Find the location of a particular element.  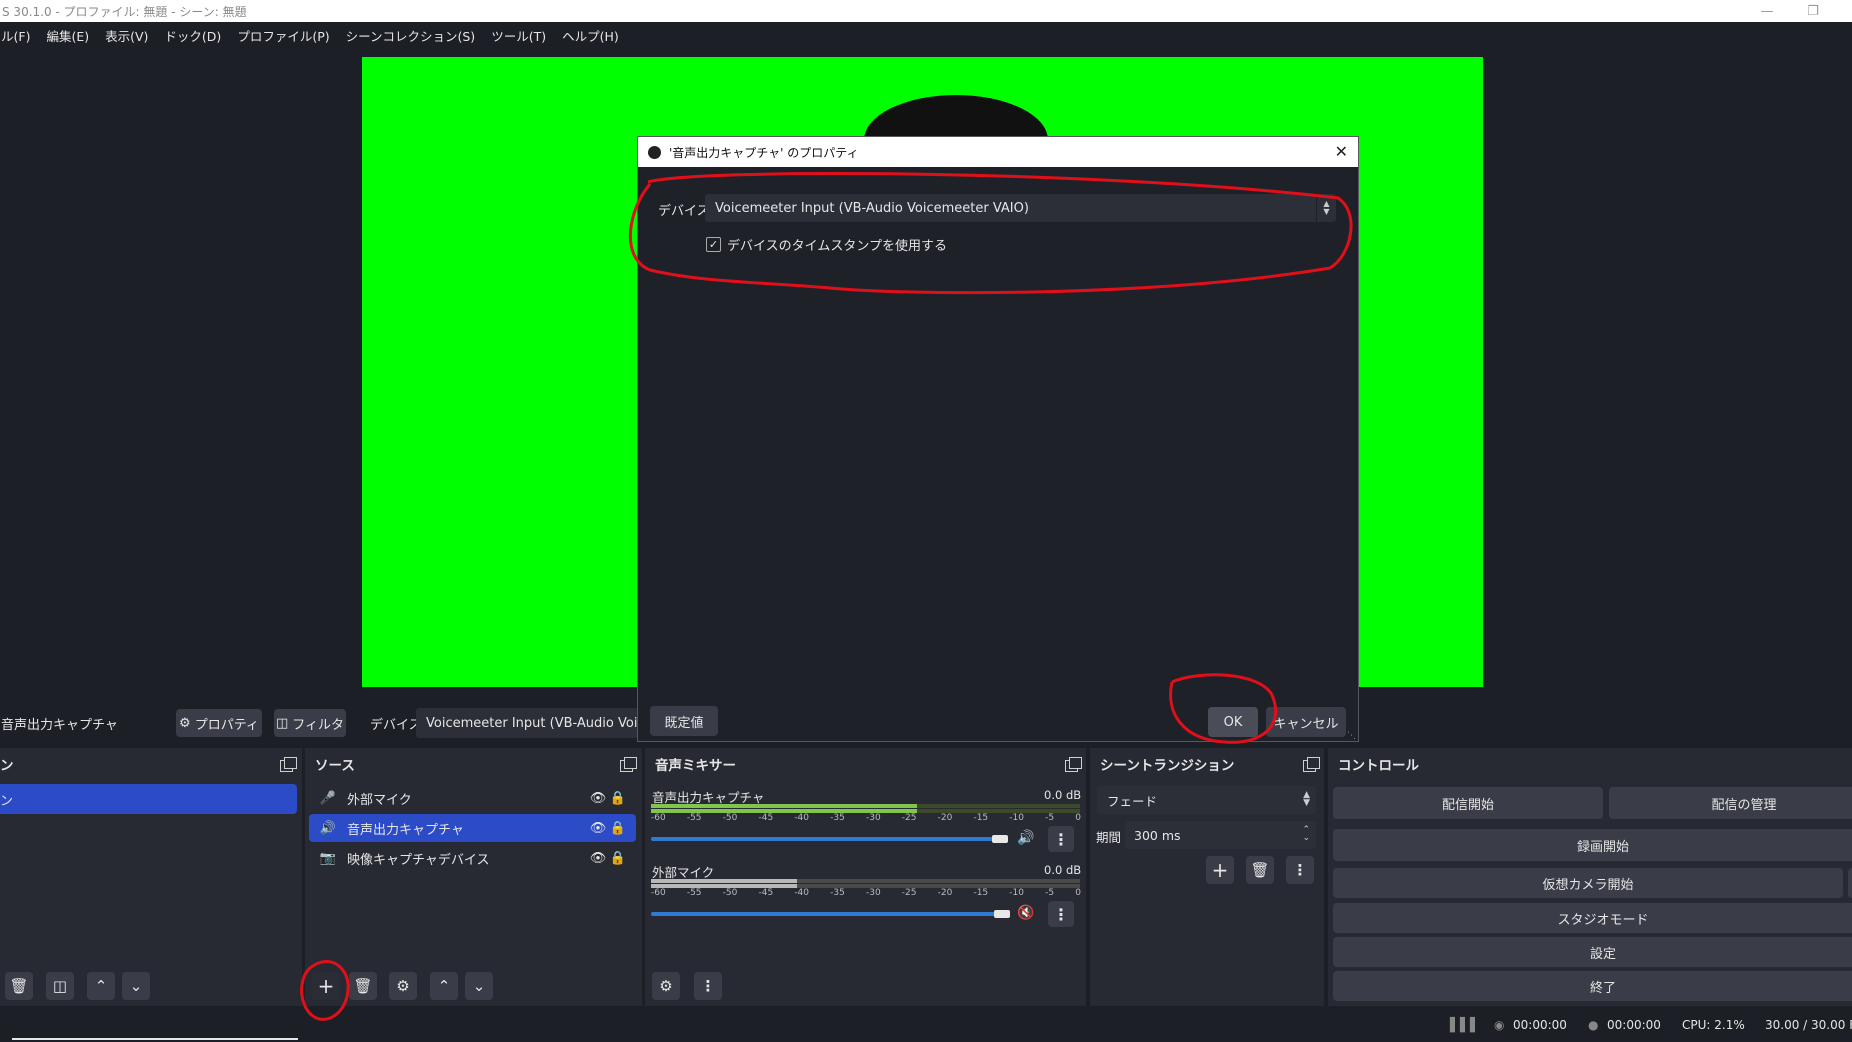

volume-meter-level is located at coordinates (784, 806).